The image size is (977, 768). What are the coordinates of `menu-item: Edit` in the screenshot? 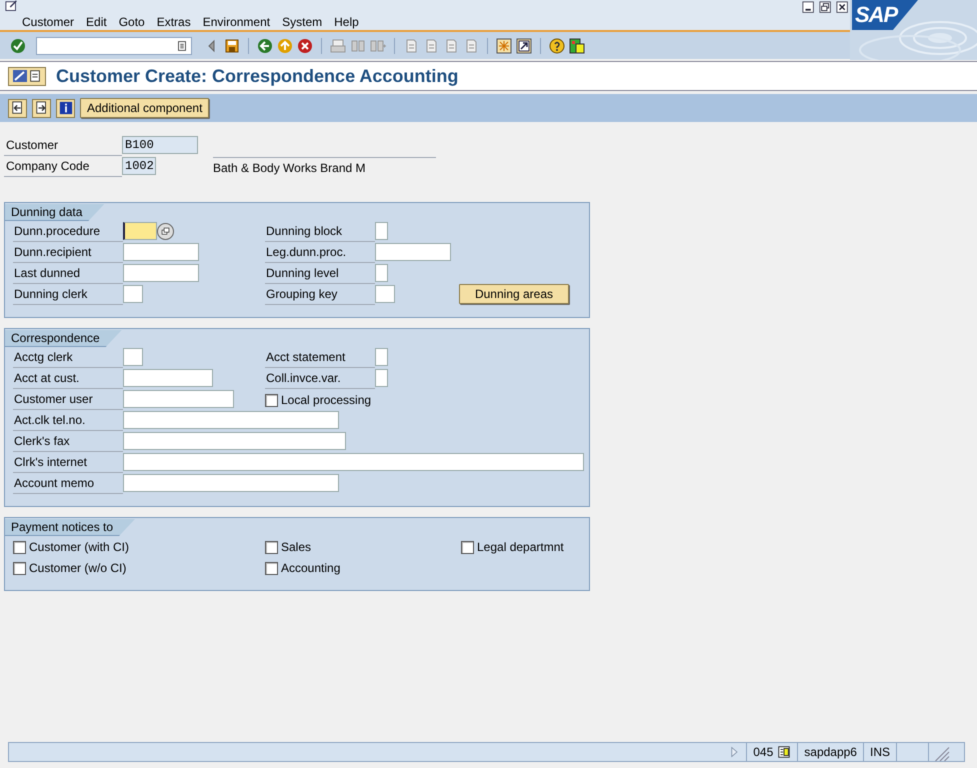 It's located at (96, 22).